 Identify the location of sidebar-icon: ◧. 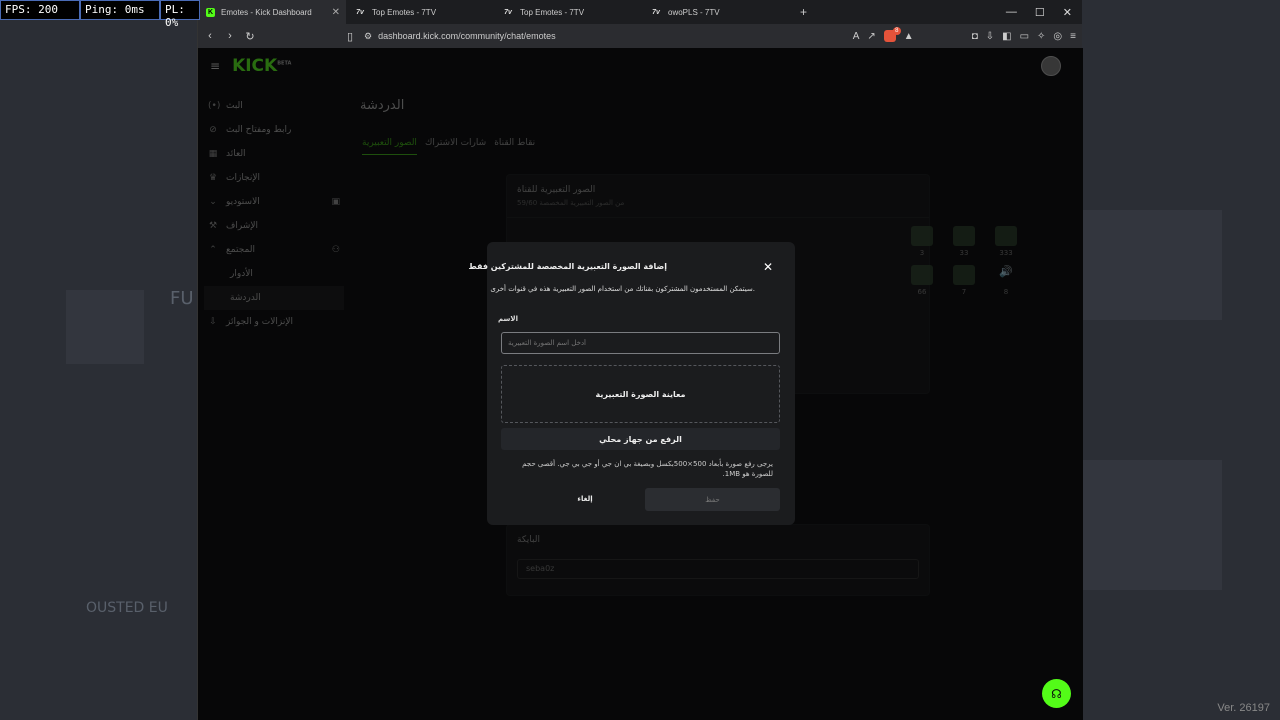
(1006, 36).